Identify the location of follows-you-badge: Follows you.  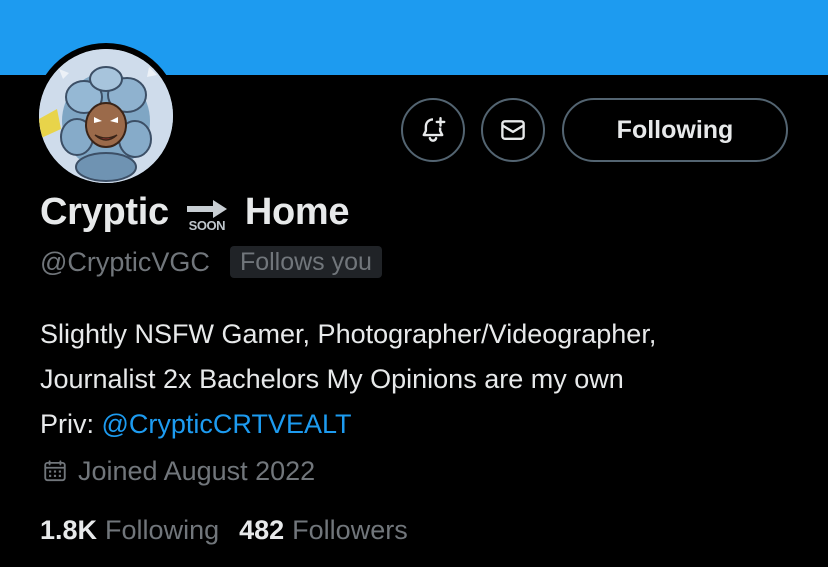
(305, 262).